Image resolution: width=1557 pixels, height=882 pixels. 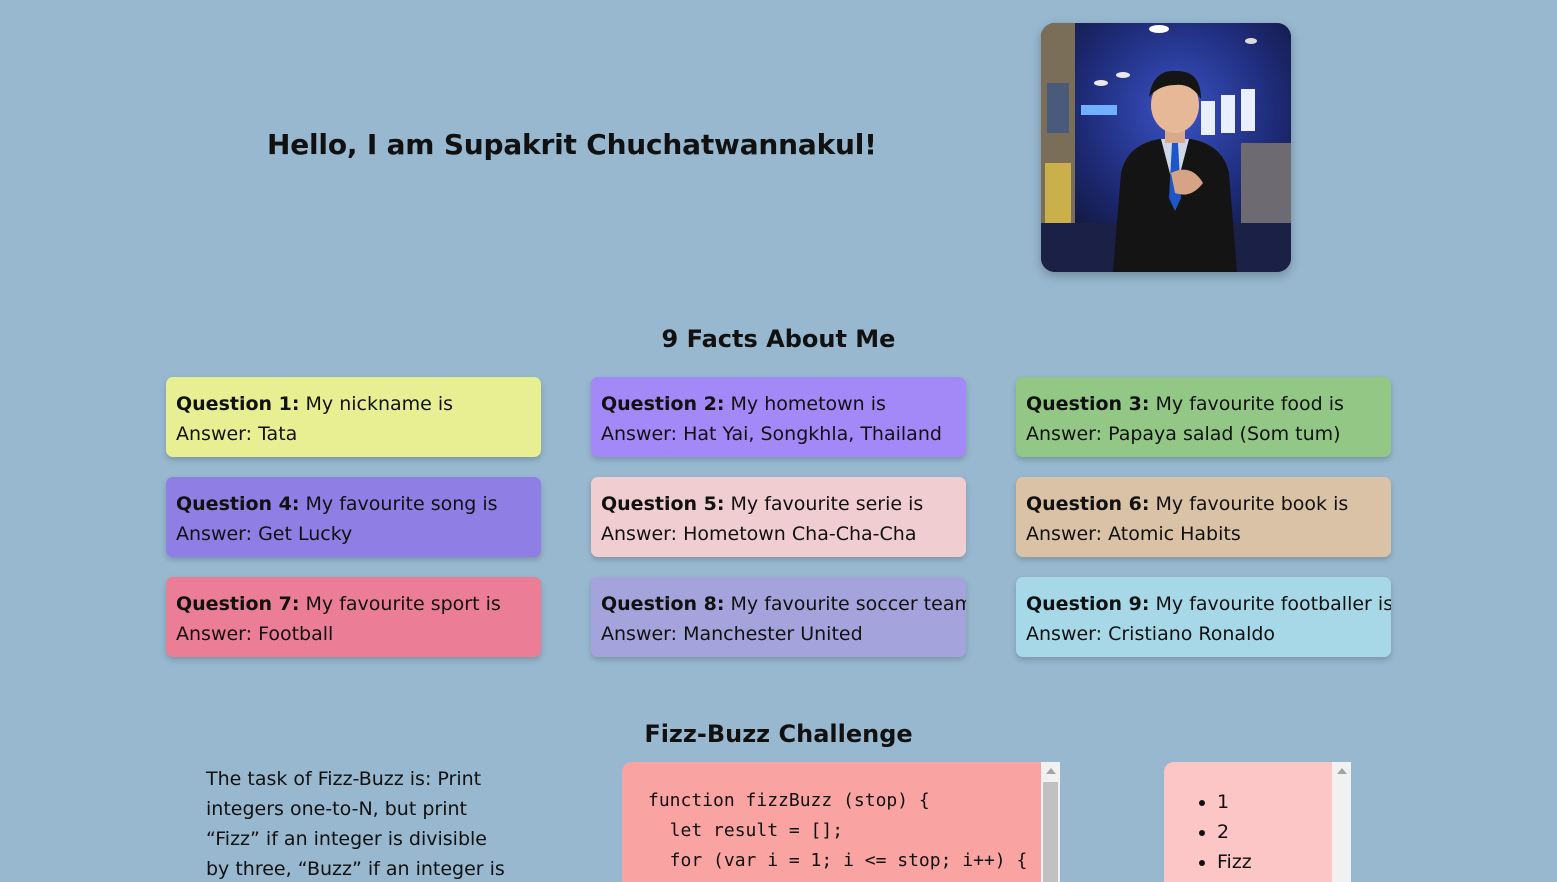 What do you see at coordinates (237, 434) in the screenshot?
I see `fact-answer: Answer: Tata` at bounding box center [237, 434].